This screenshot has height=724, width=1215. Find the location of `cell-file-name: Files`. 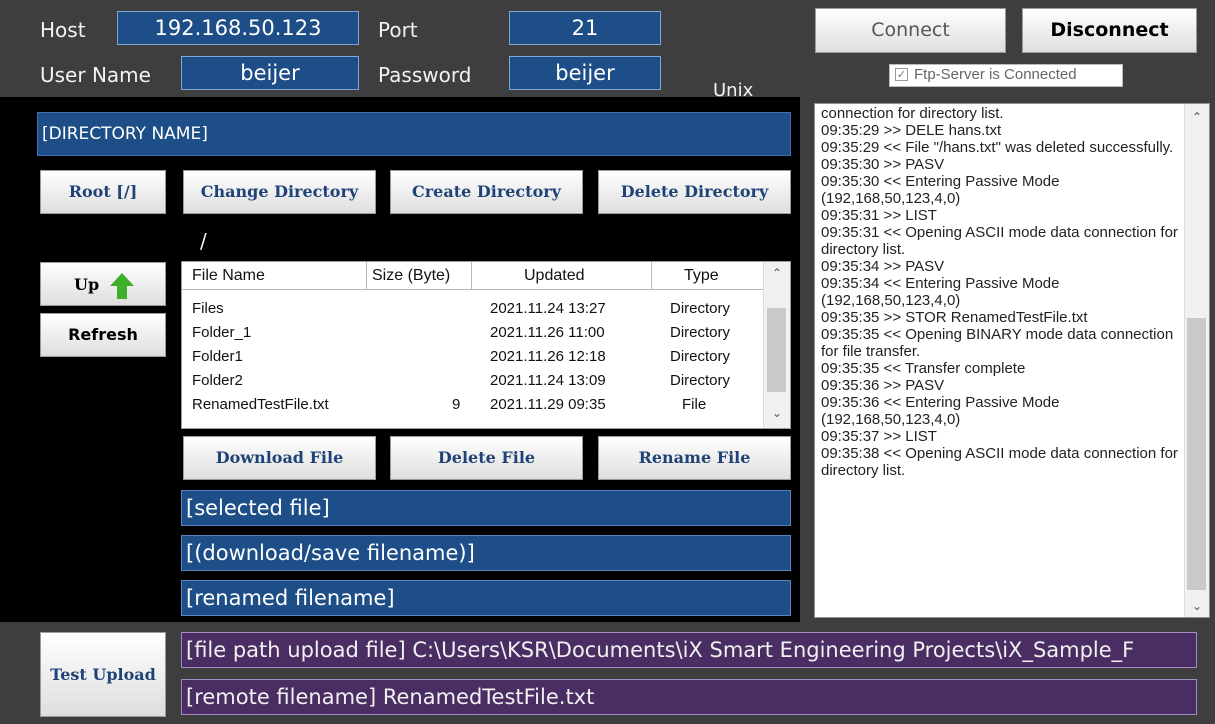

cell-file-name: Files is located at coordinates (208, 308).